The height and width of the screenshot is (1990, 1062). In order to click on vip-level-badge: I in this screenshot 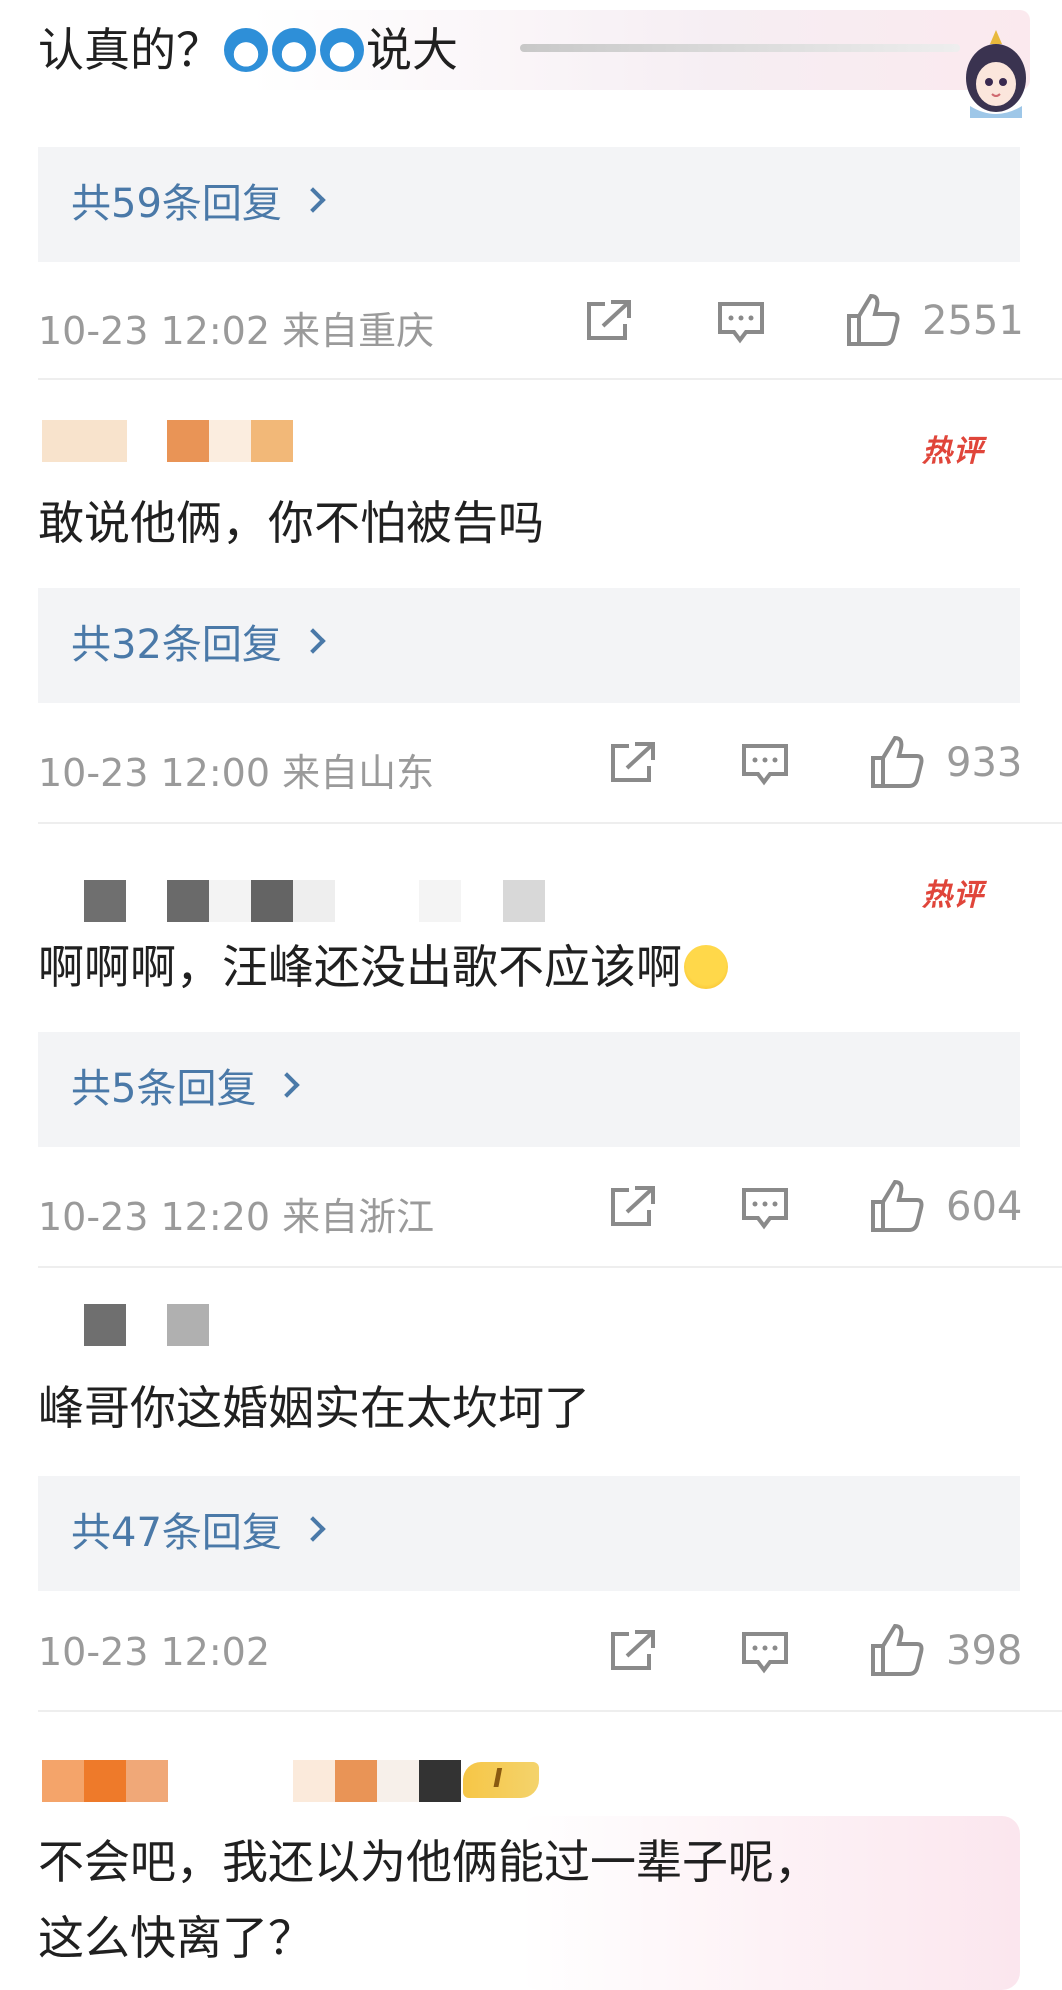, I will do `click(501, 1780)`.